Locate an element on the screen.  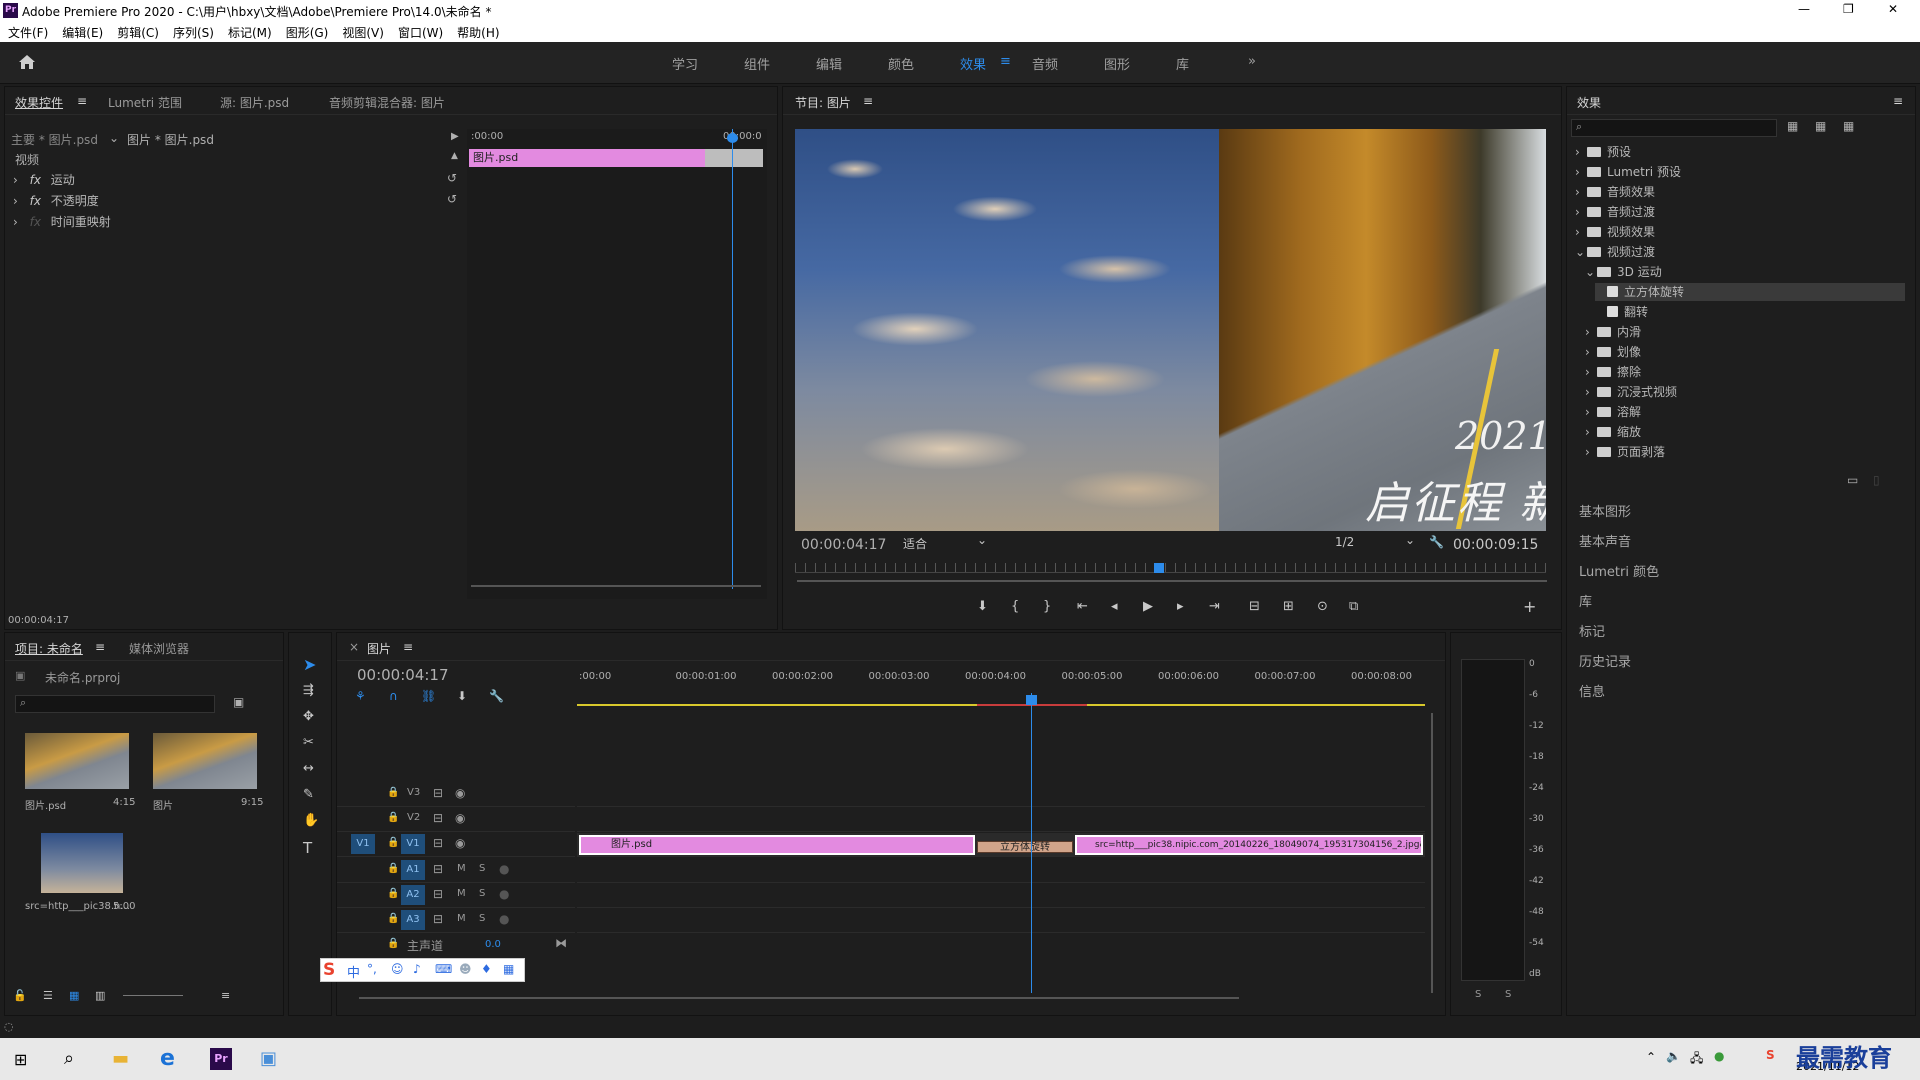
mic-icon: ● is located at coordinates (504, 894).